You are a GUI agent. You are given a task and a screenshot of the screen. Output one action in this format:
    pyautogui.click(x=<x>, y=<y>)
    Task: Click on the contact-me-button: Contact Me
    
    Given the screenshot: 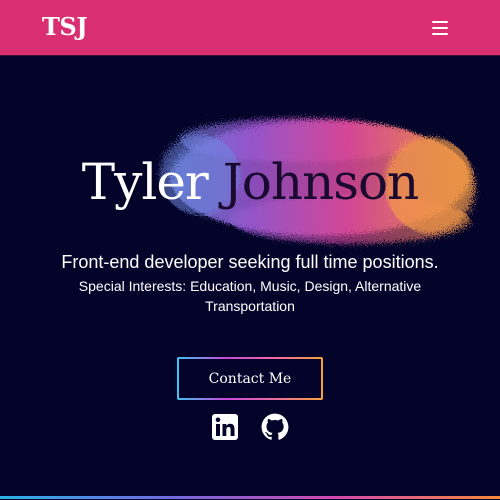 What is the action you would take?
    pyautogui.click(x=250, y=378)
    